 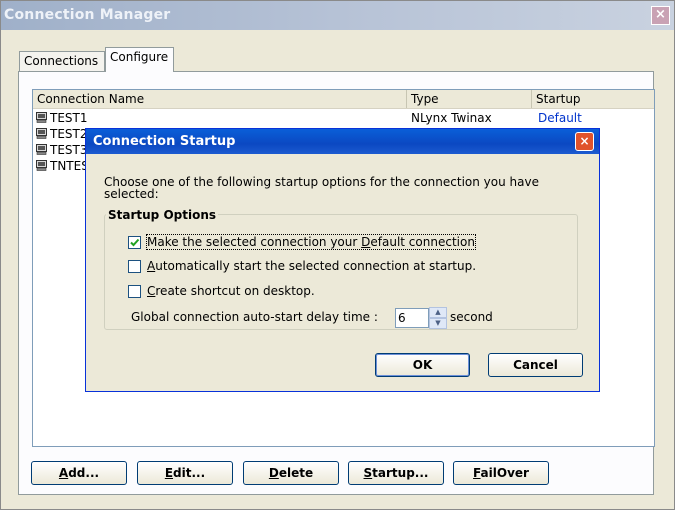 What do you see at coordinates (220, 99) in the screenshot?
I see `column-header-name: Connection Name` at bounding box center [220, 99].